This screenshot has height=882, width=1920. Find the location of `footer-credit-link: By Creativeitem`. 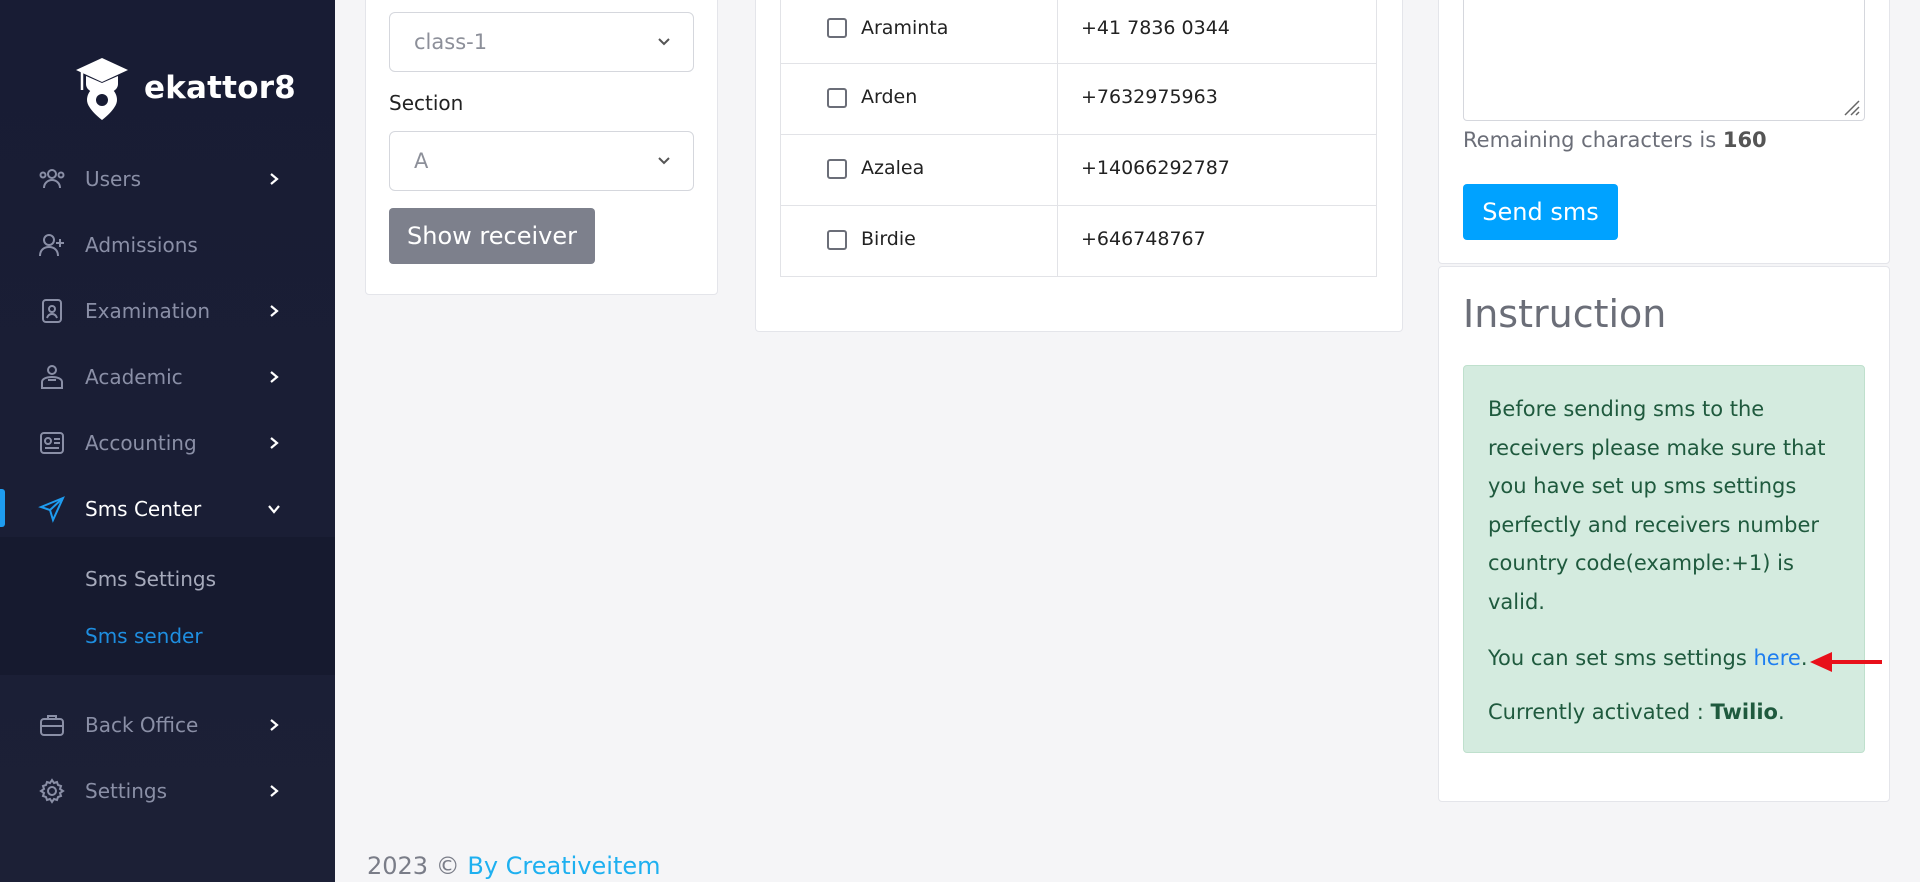

footer-credit-link: By Creativeitem is located at coordinates (563, 866).